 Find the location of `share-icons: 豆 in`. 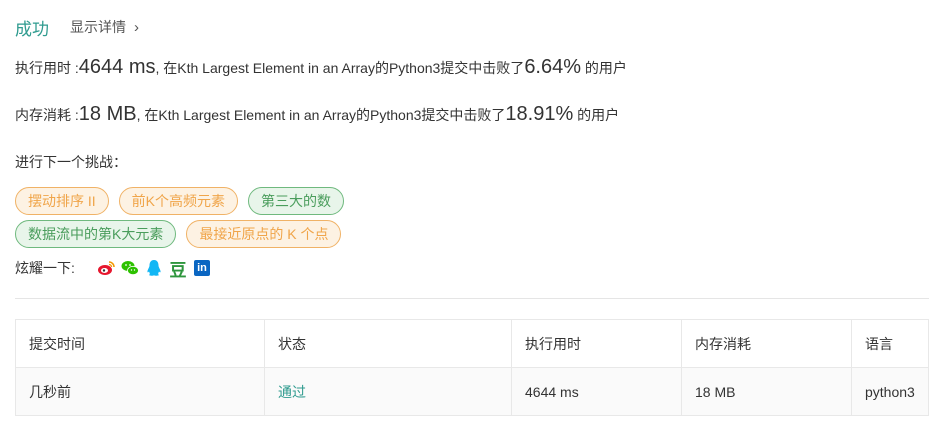

share-icons: 豆 in is located at coordinates (154, 269).